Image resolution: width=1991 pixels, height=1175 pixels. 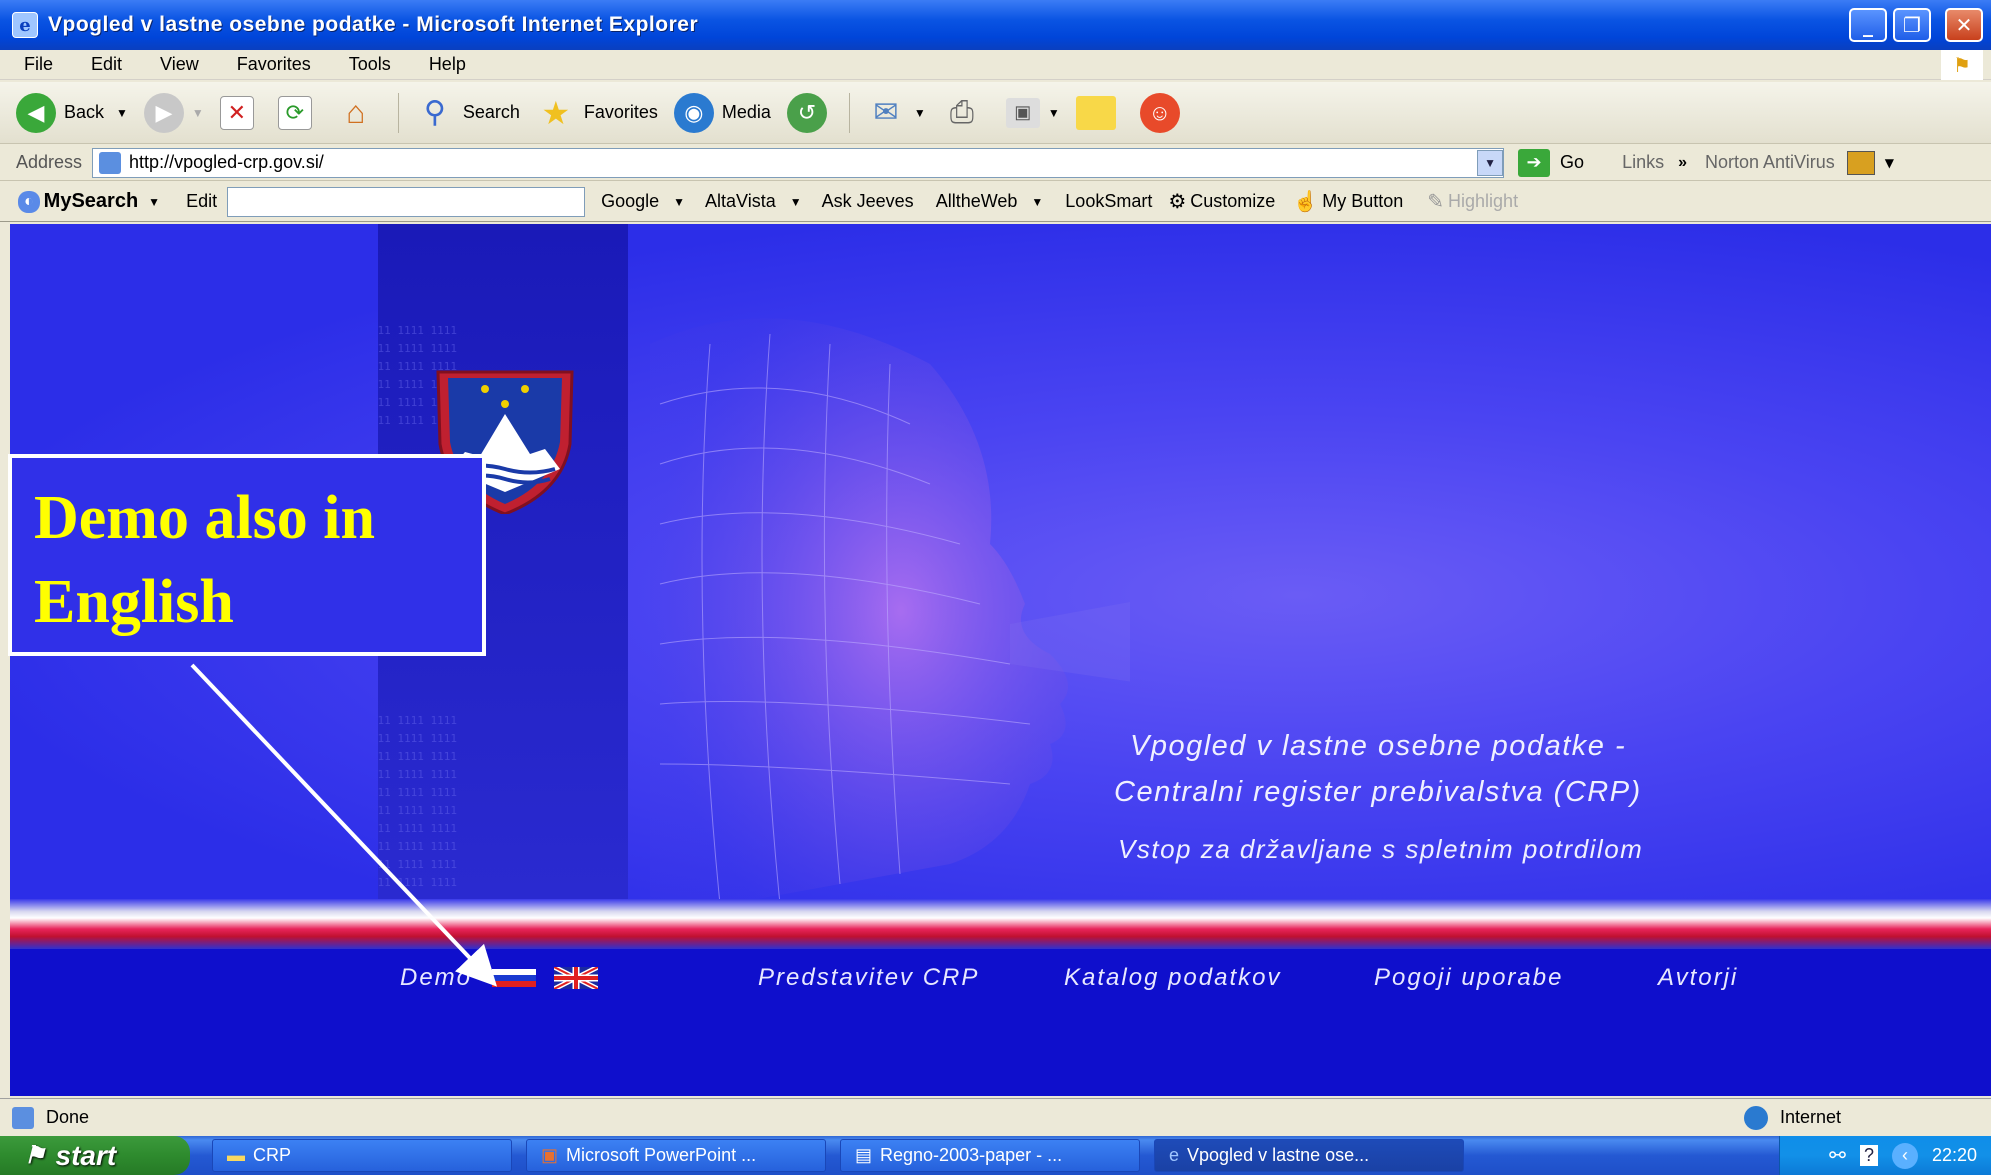 What do you see at coordinates (362, 1155) in the screenshot?
I see `task-crp: ▬ CRP` at bounding box center [362, 1155].